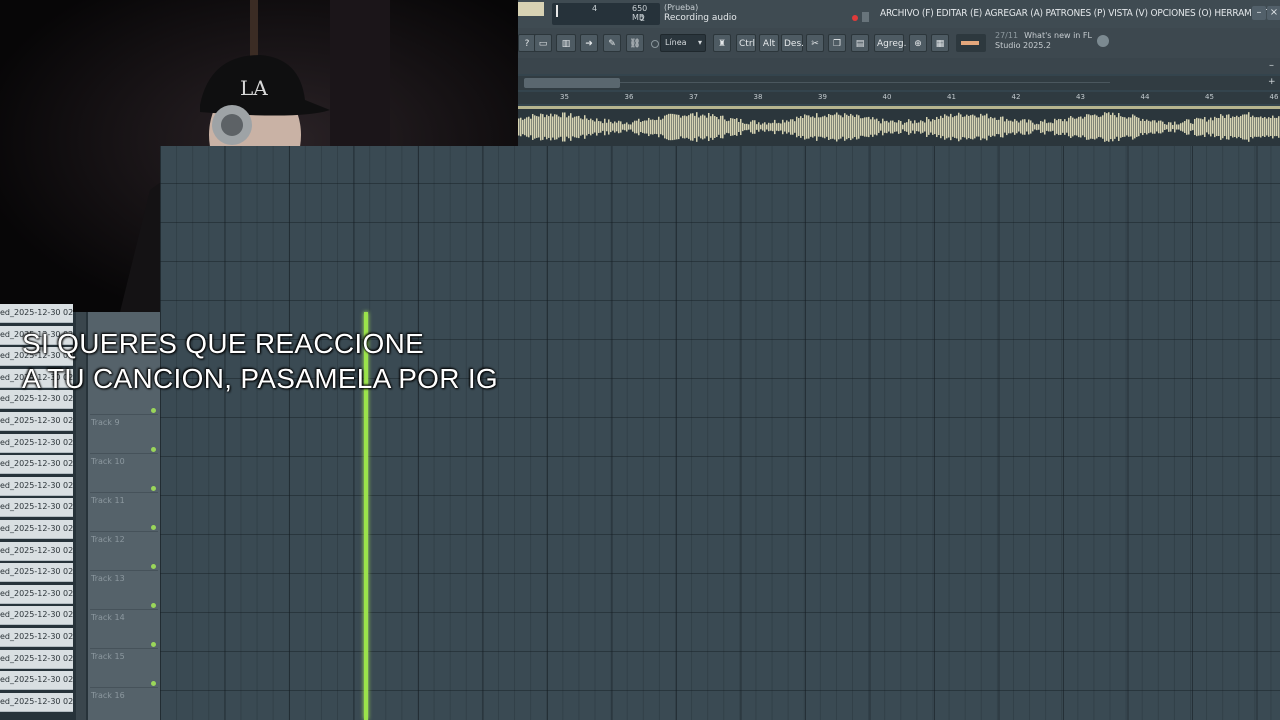  What do you see at coordinates (1273, 13) in the screenshot?
I see `close-button: ×` at bounding box center [1273, 13].